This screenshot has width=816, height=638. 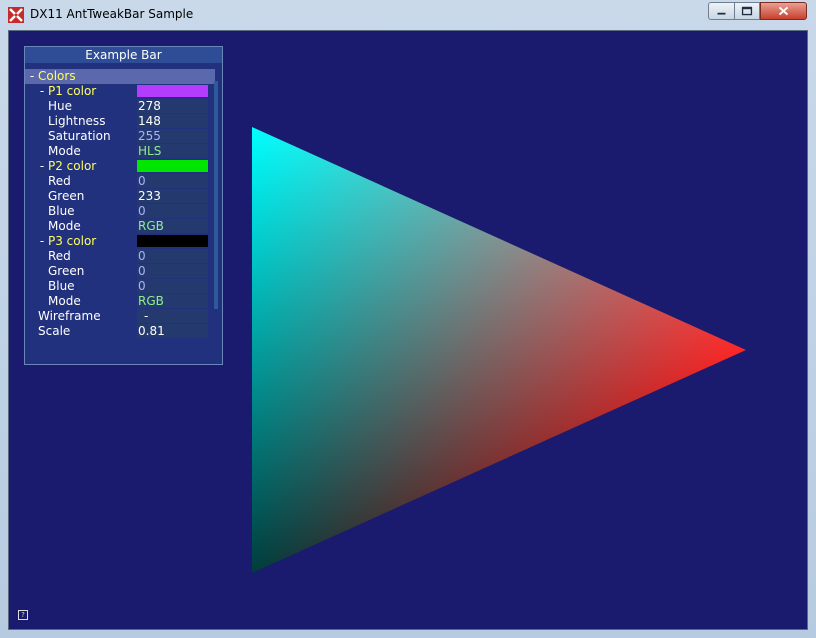 I want to click on minimize-icon, so click(x=721, y=13).